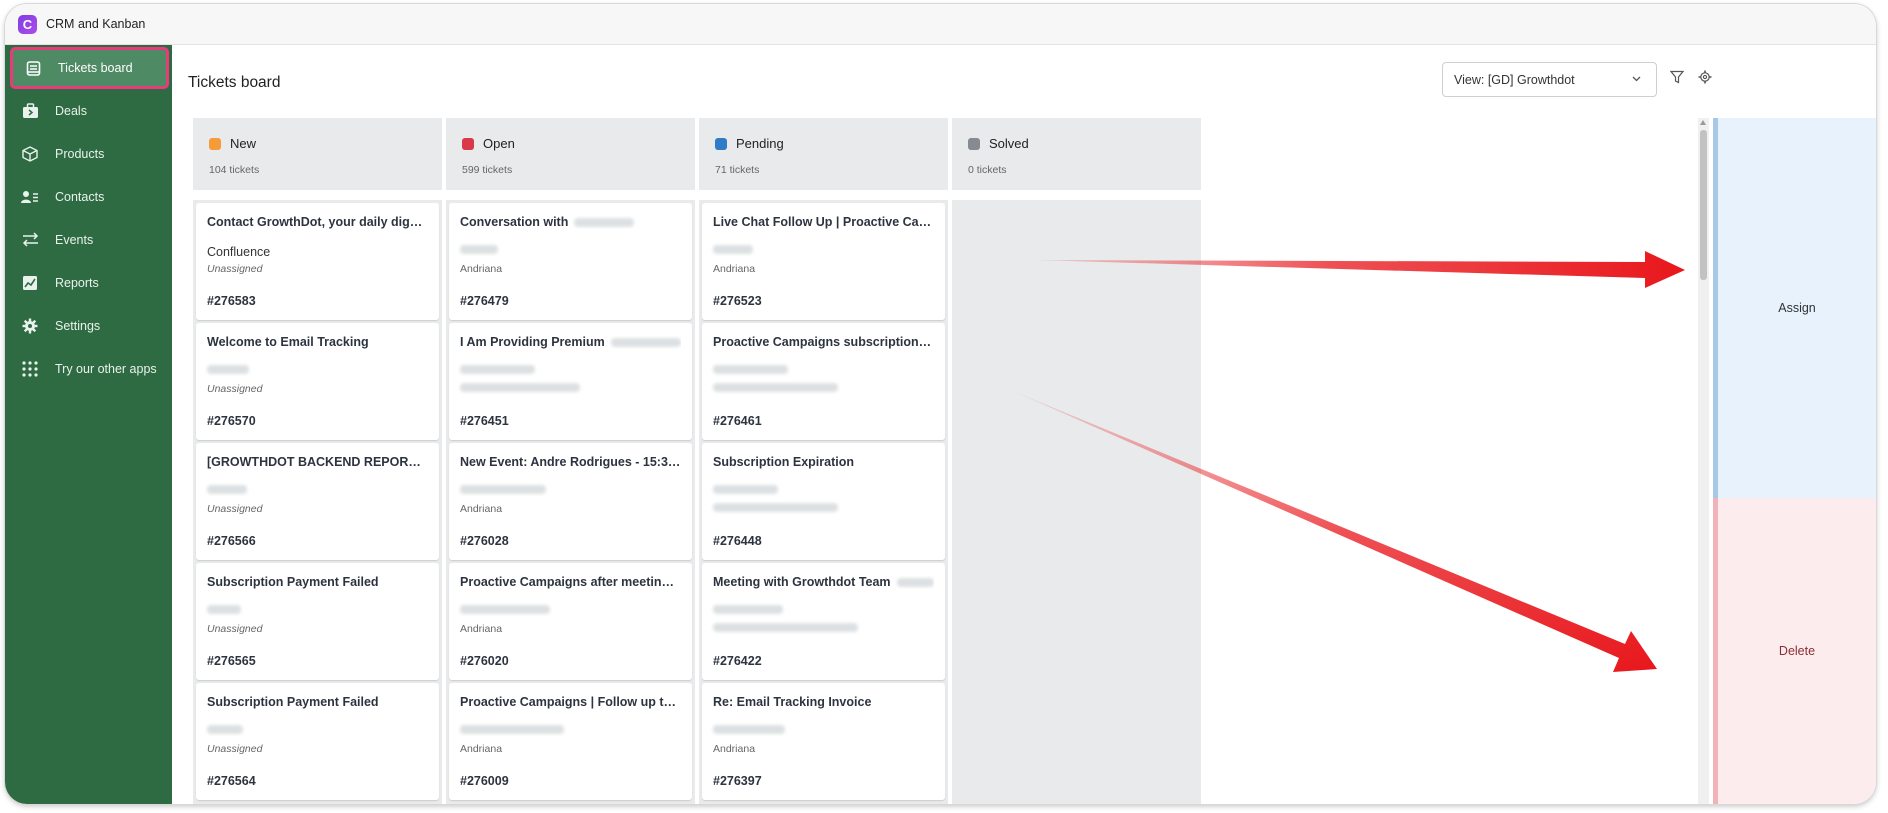  Describe the element at coordinates (234, 170) in the screenshot. I see `column-count: 104 tickets` at that location.